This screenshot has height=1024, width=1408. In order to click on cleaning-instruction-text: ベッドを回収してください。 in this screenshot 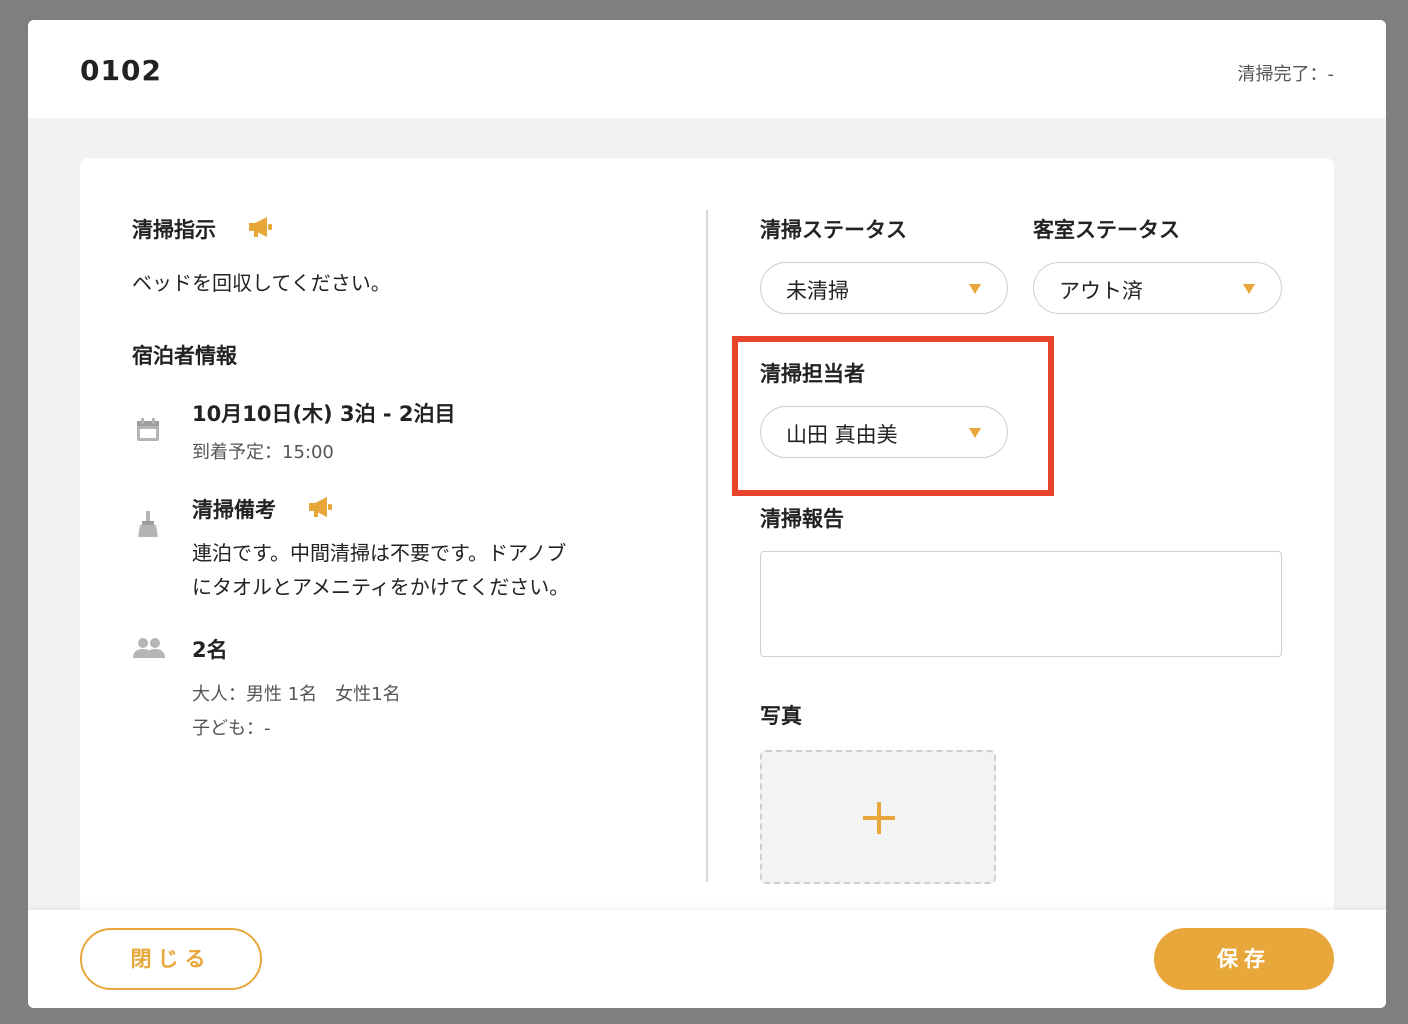, I will do `click(261, 283)`.